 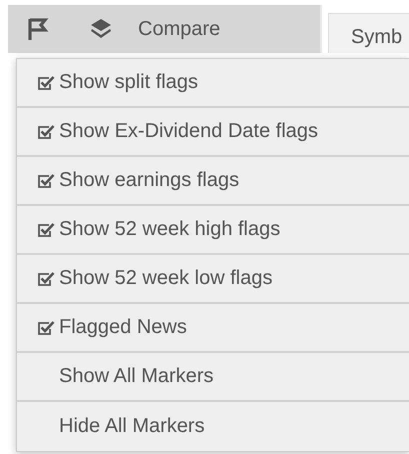 I want to click on layers-icon, so click(x=101, y=29).